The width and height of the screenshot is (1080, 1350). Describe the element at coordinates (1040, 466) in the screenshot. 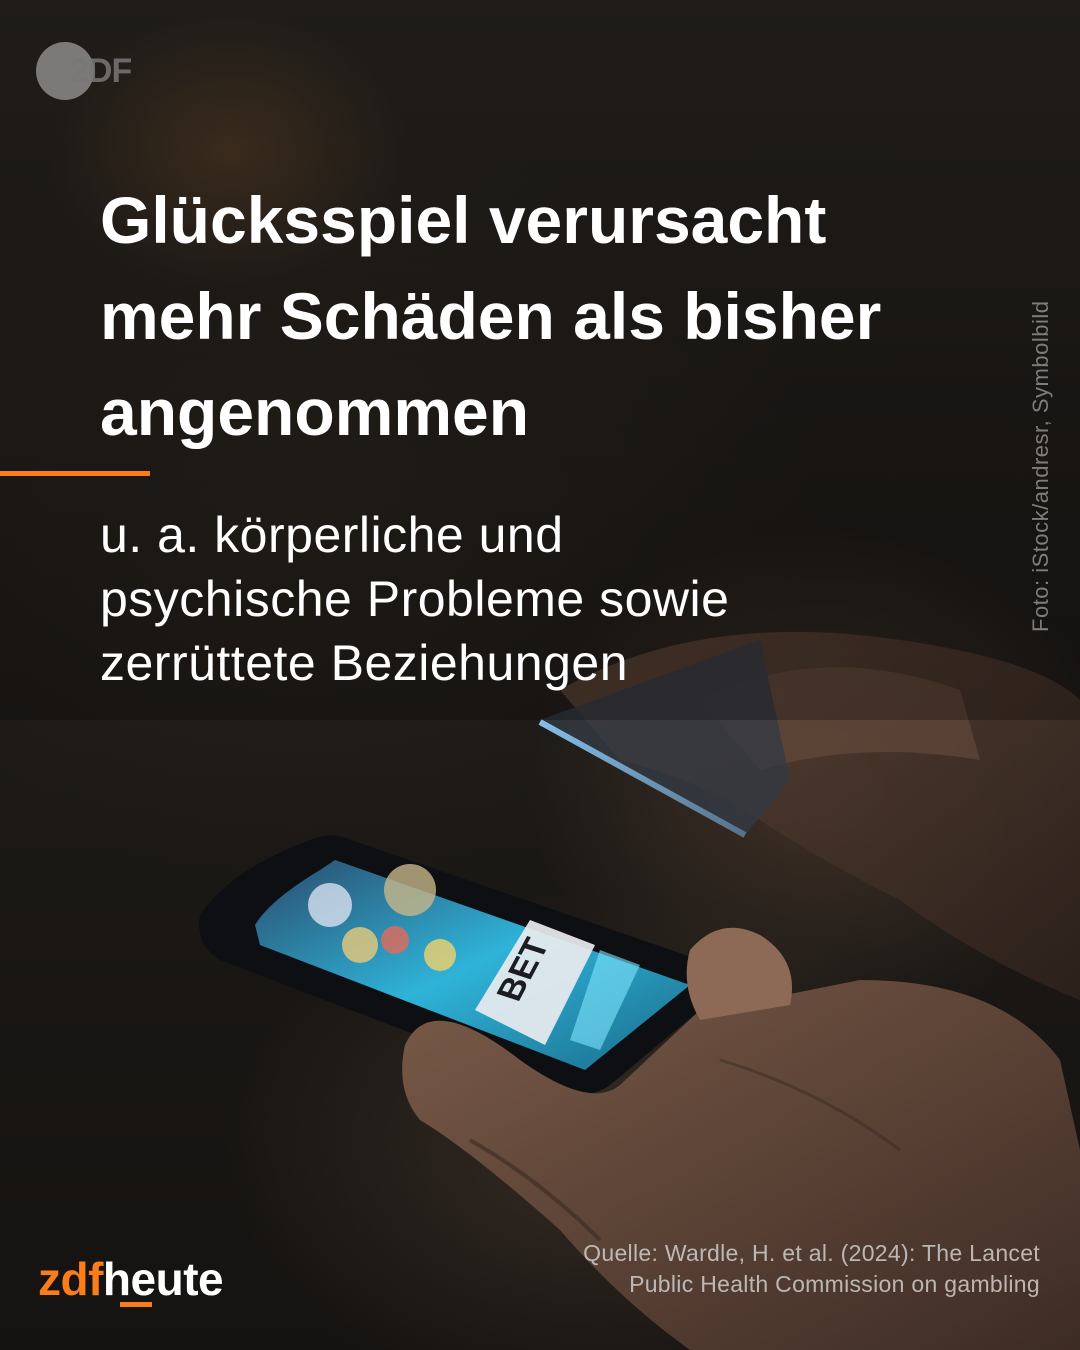

I see `photo-credit: Foto: iStock/andresr, Symbolbild` at that location.